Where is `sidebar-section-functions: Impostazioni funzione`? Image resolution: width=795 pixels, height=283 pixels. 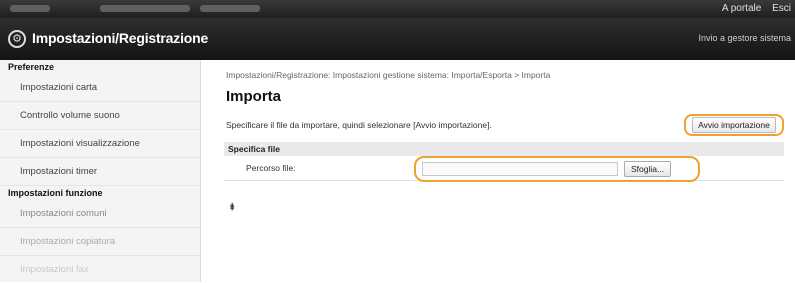 sidebar-section-functions: Impostazioni funzione is located at coordinates (55, 193).